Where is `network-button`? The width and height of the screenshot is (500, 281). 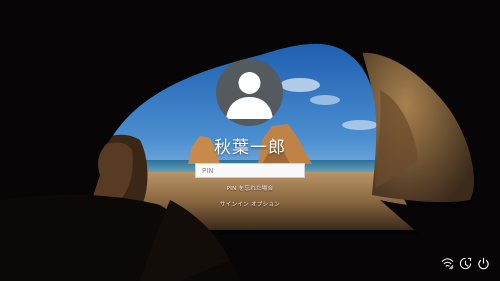 network-button is located at coordinates (447, 263).